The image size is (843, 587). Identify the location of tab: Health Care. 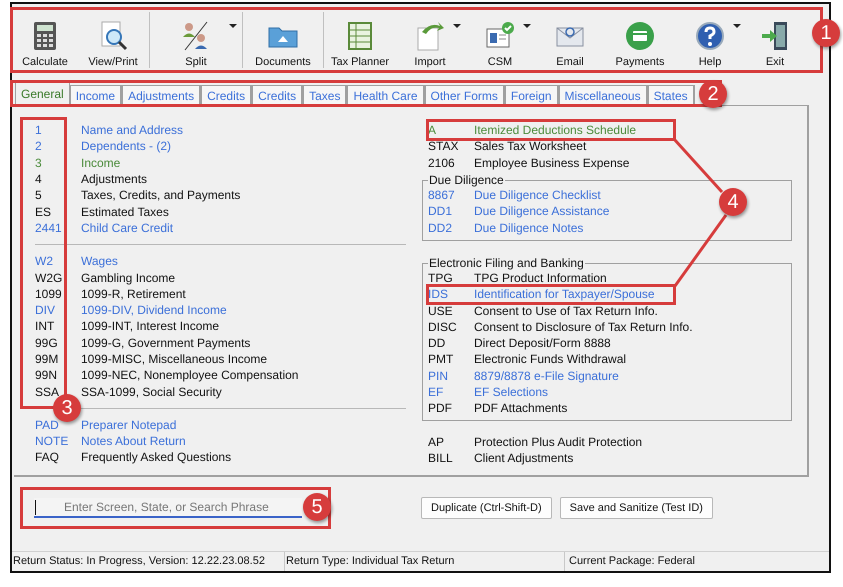
(386, 95).